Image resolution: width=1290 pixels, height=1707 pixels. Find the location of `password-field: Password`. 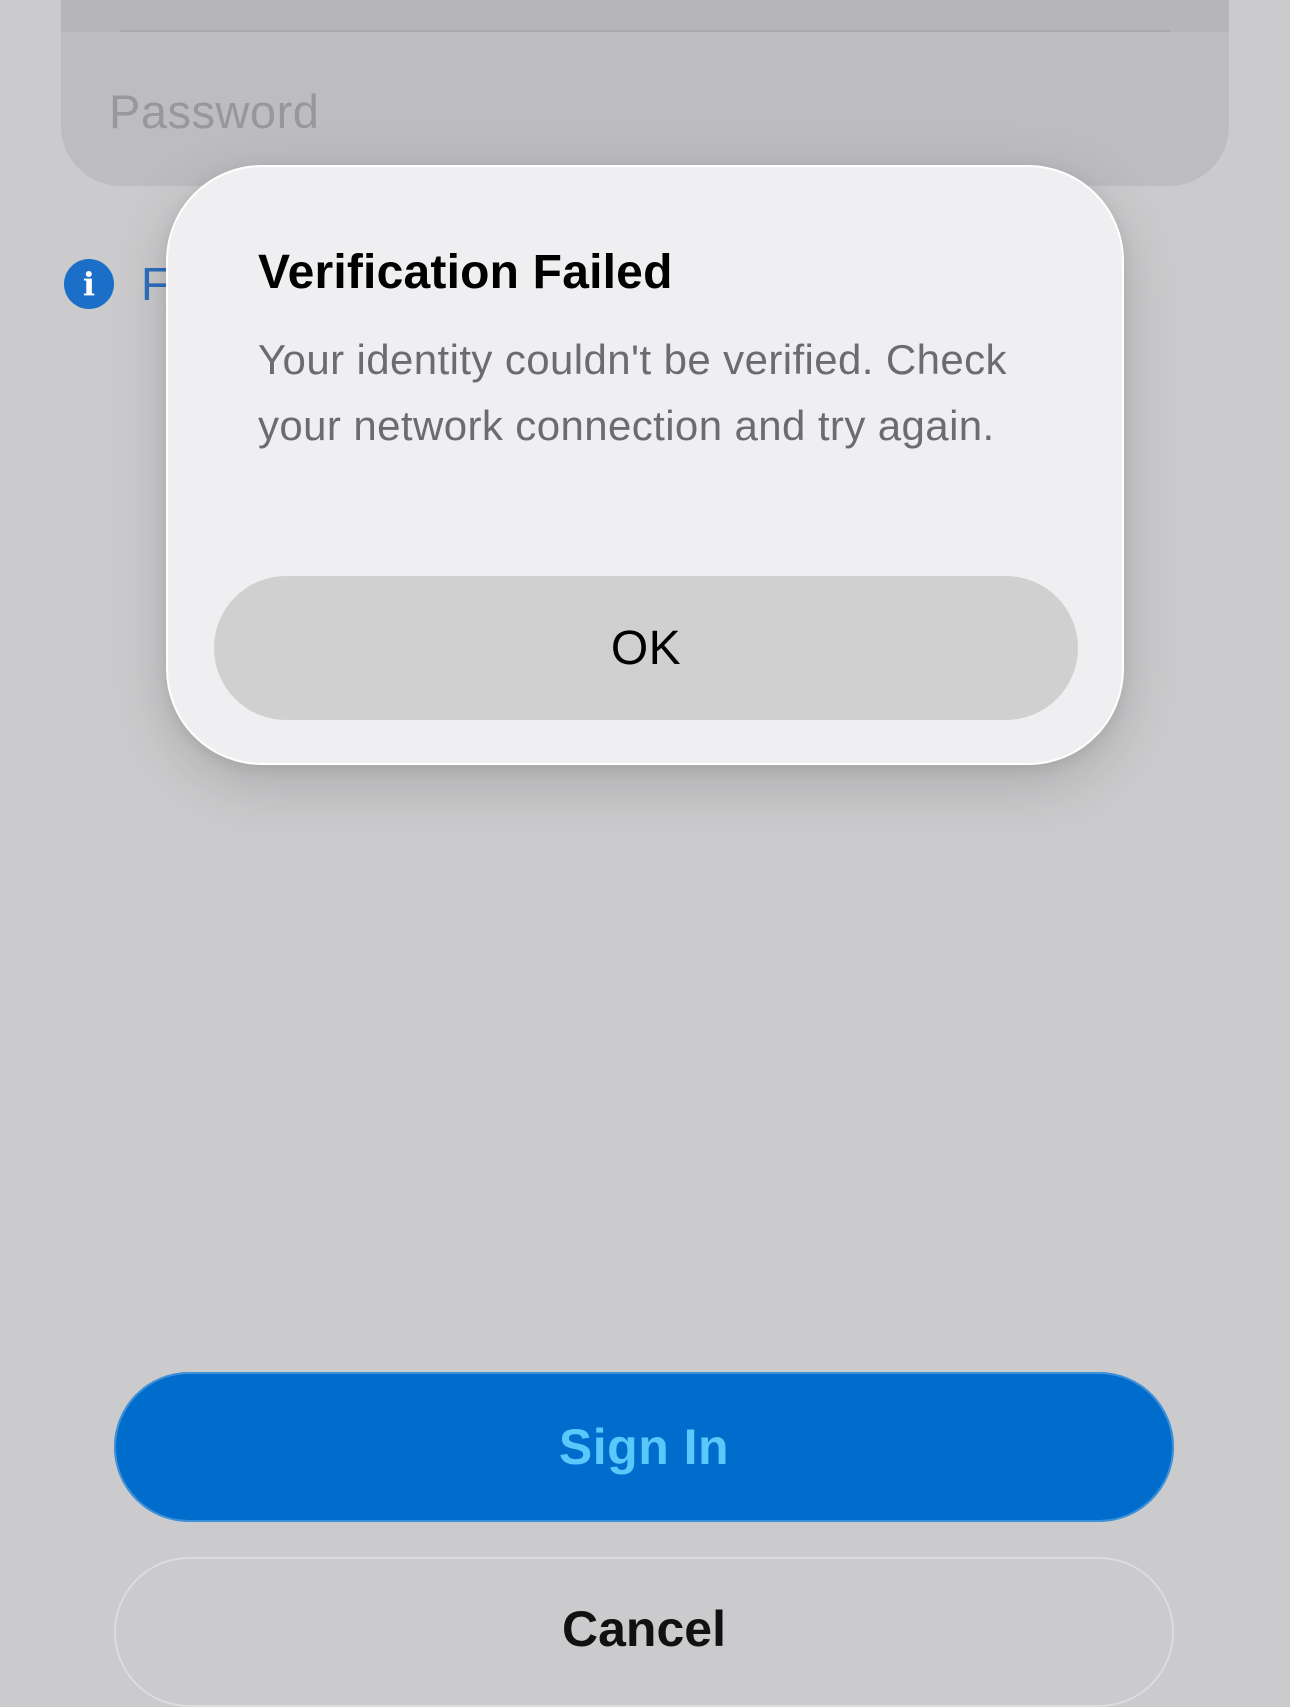

password-field: Password is located at coordinates (214, 111).